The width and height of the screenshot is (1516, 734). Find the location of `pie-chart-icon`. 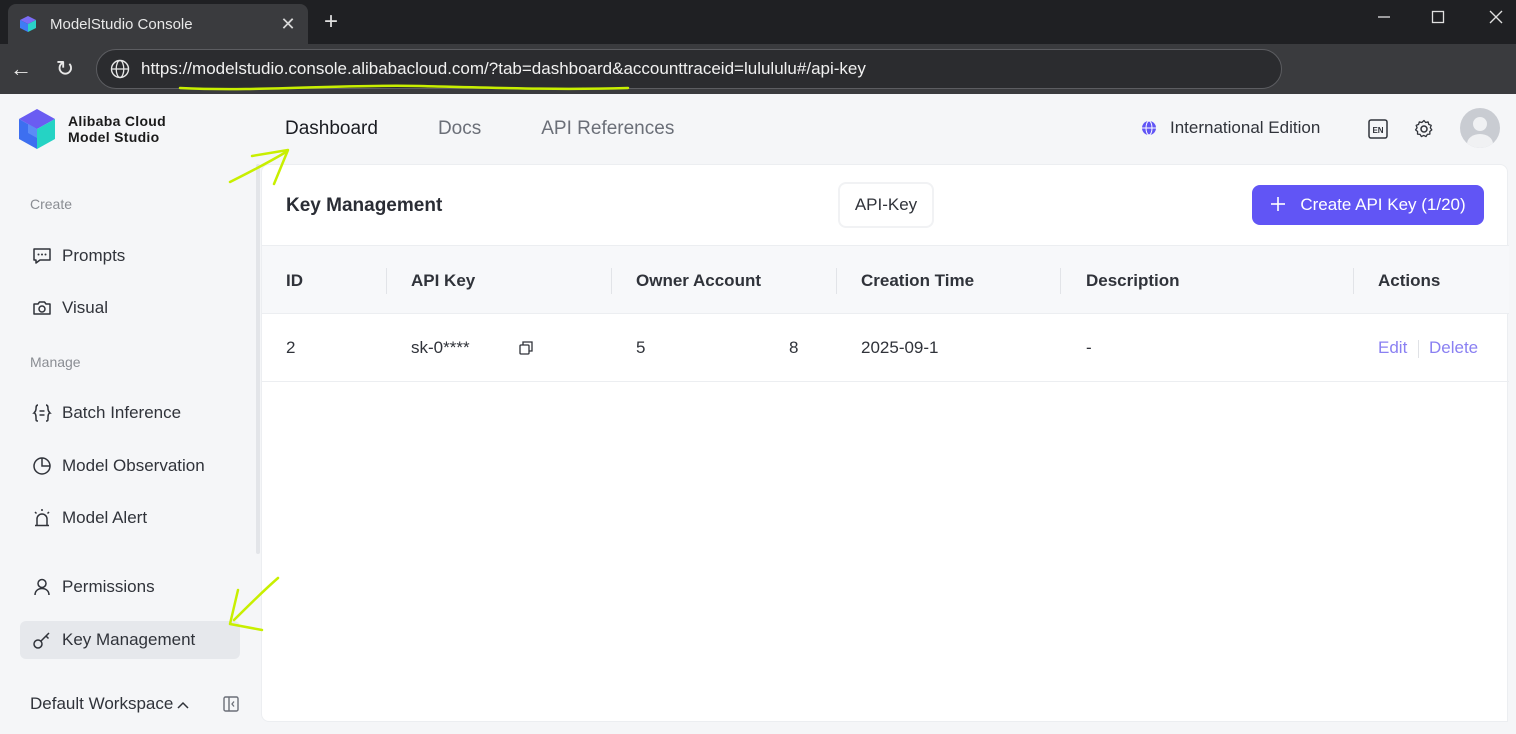

pie-chart-icon is located at coordinates (42, 466).